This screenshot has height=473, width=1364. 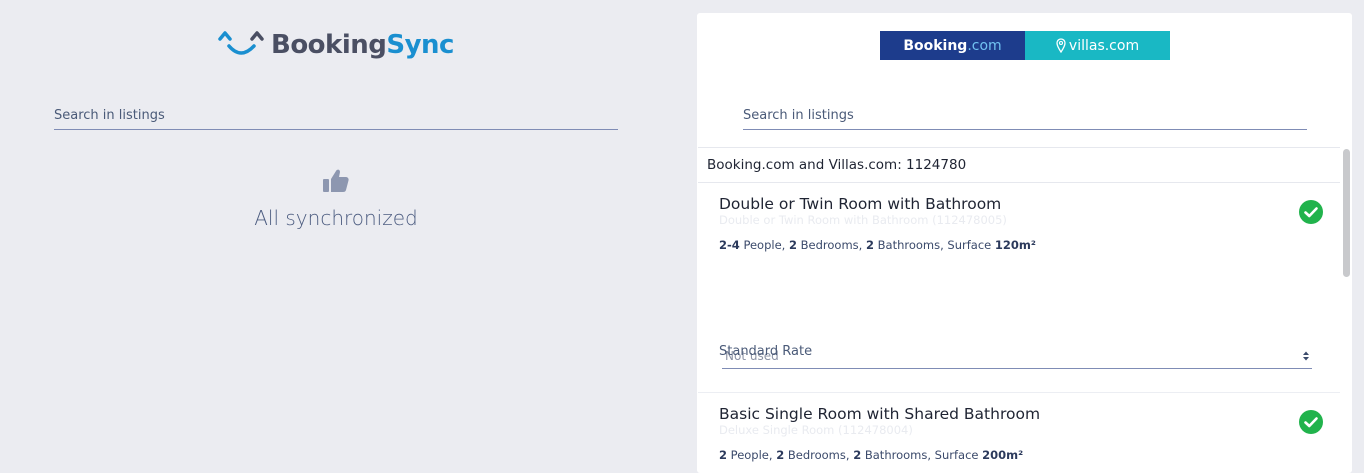 I want to click on brand-banner: Booking .com villas.com, so click(x=1025, y=45).